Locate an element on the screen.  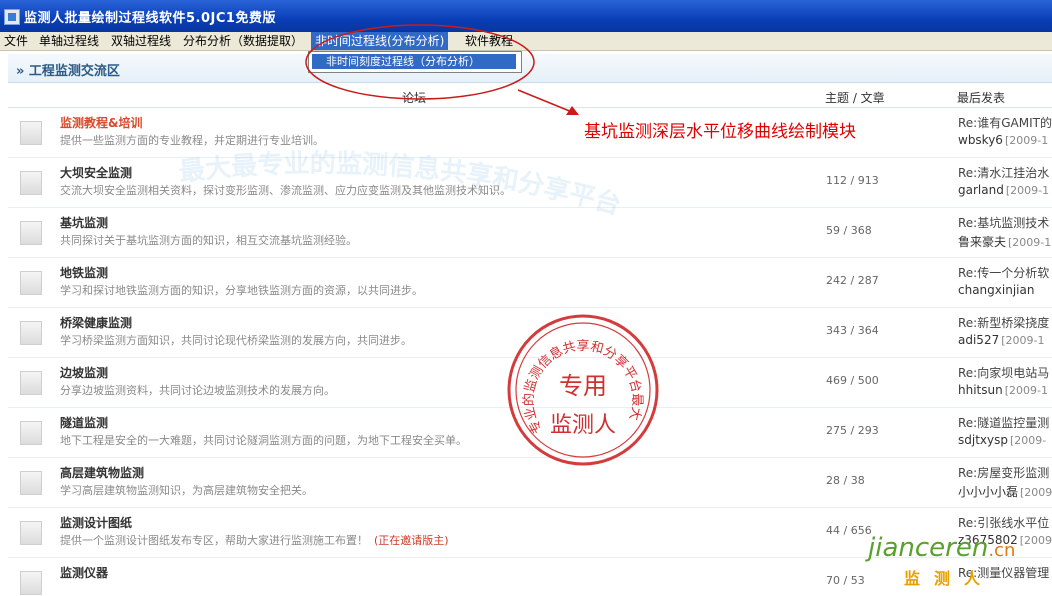
site-logo: jianceren.cn 监测人 is located at coordinates (943, 563).